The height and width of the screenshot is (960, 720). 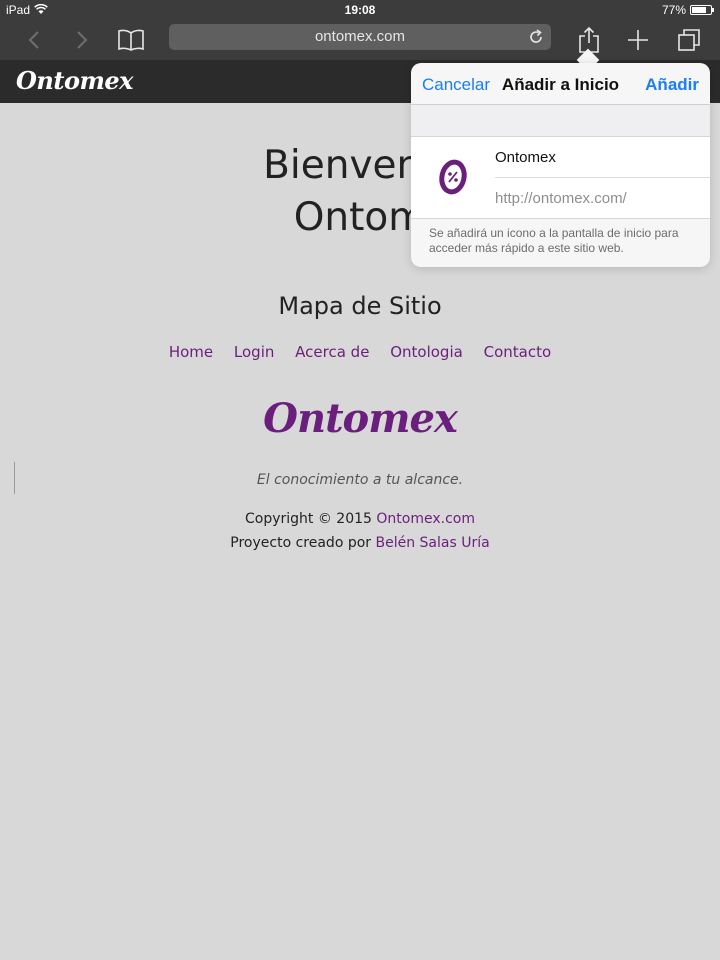 I want to click on credits-text: Proyecto creado por, so click(x=303, y=543).